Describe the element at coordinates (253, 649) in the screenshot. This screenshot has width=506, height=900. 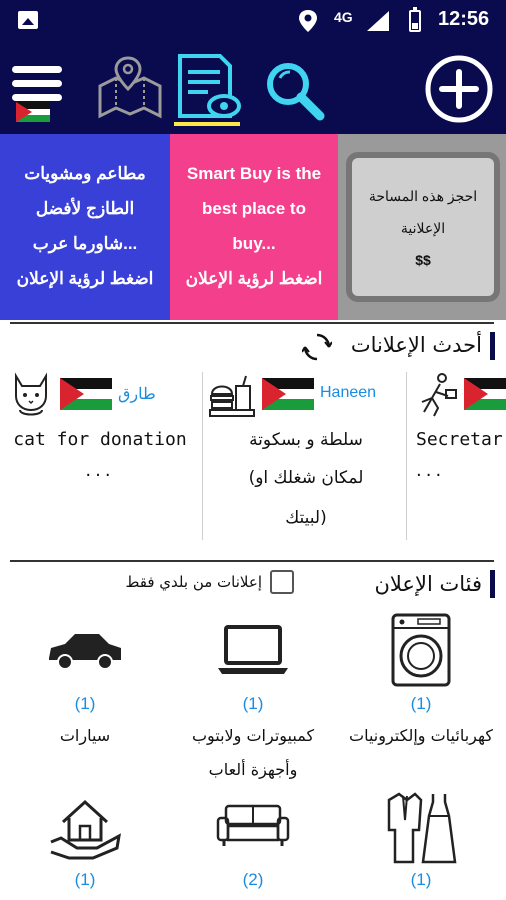
I see `laptop-icon` at that location.